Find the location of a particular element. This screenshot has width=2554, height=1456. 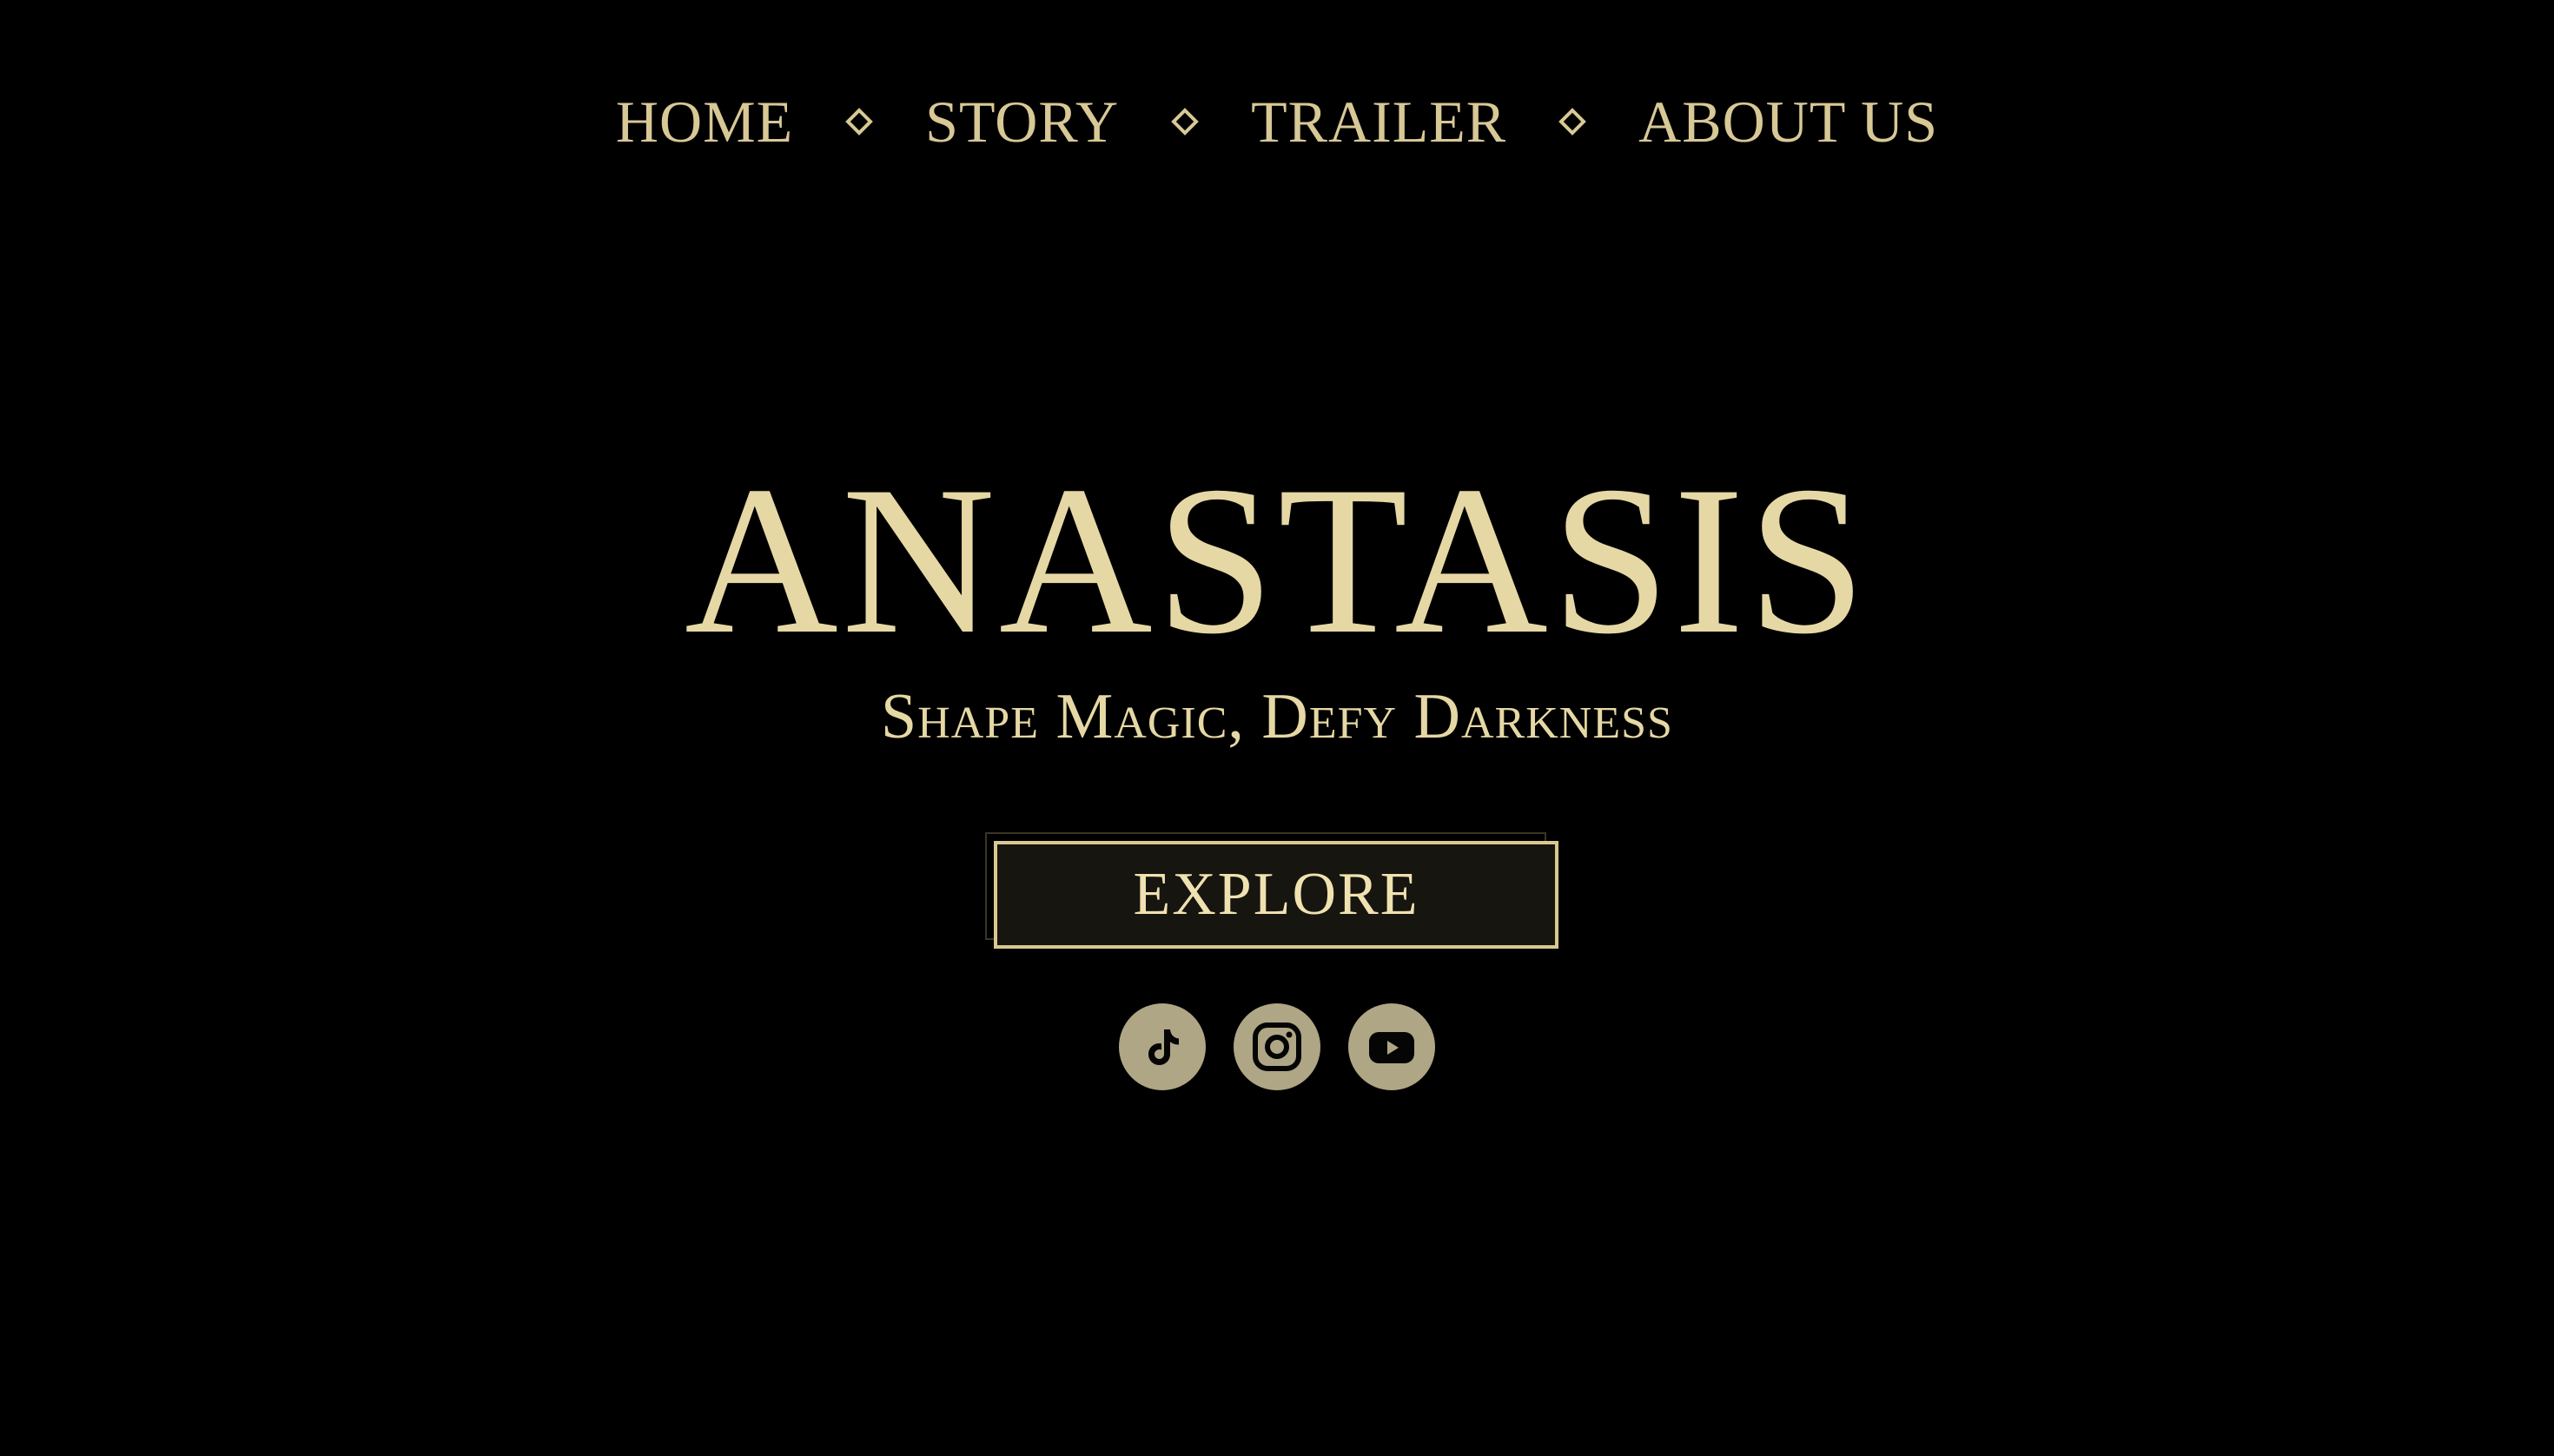

explore-button: EXPLORE is located at coordinates (1276, 895).